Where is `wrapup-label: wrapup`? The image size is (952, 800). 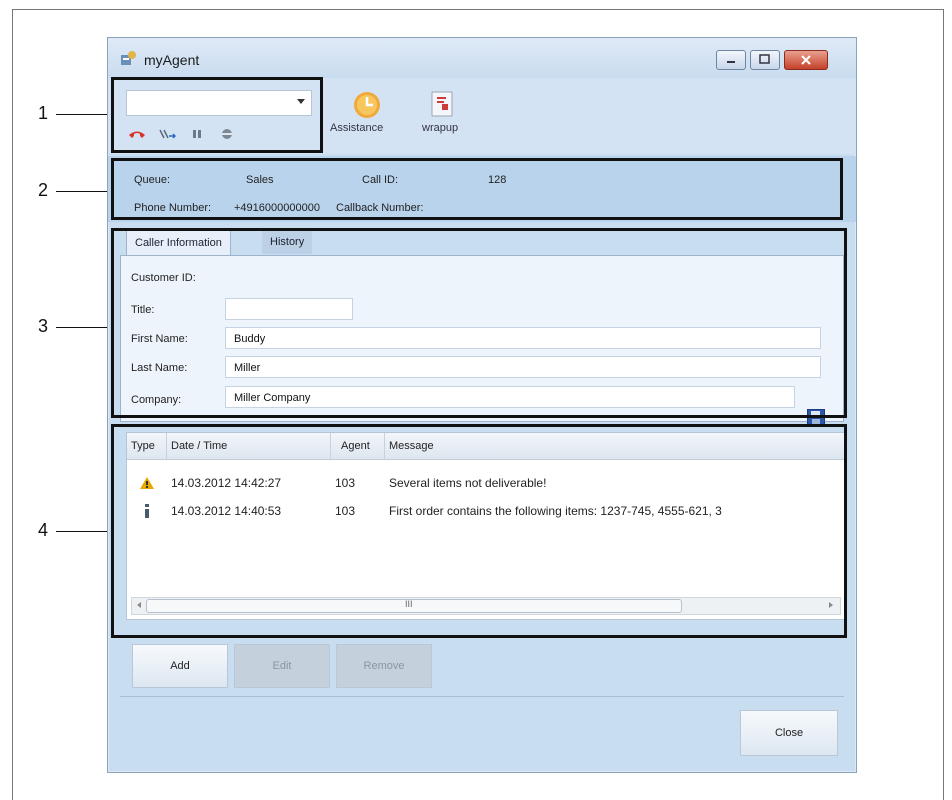
wrapup-label: wrapup is located at coordinates (440, 128).